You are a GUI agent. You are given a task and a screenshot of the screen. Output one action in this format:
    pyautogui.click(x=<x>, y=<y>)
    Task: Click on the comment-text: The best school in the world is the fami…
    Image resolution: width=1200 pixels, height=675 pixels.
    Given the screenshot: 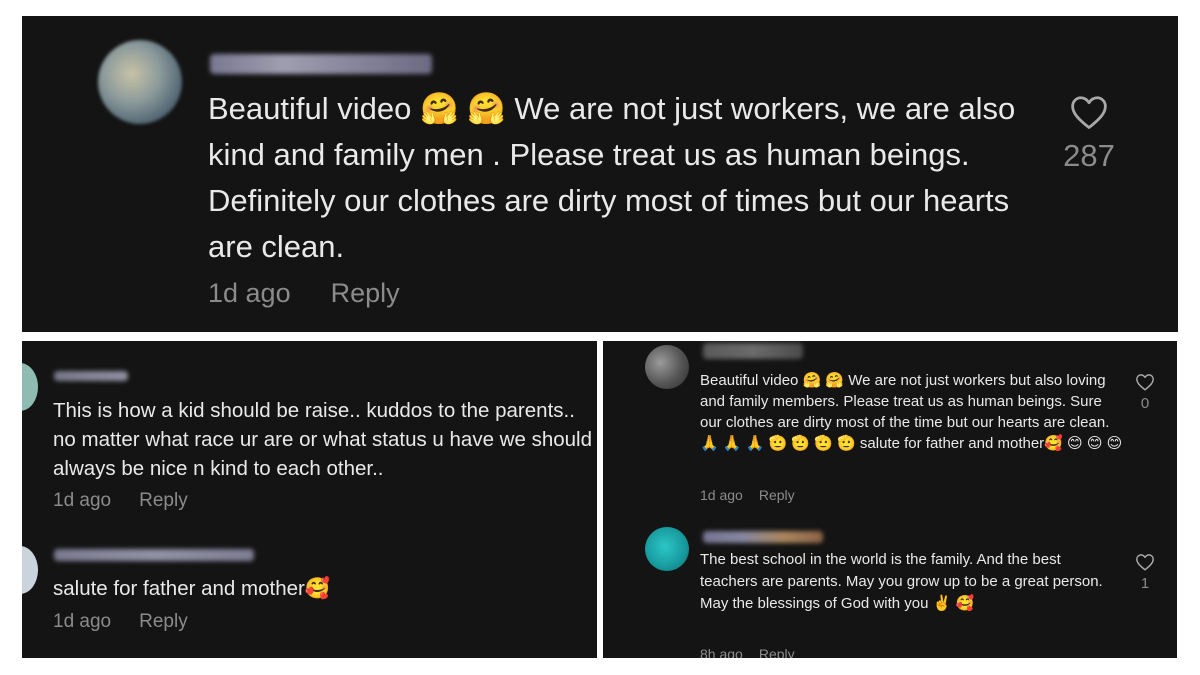 What is the action you would take?
    pyautogui.click(x=901, y=581)
    